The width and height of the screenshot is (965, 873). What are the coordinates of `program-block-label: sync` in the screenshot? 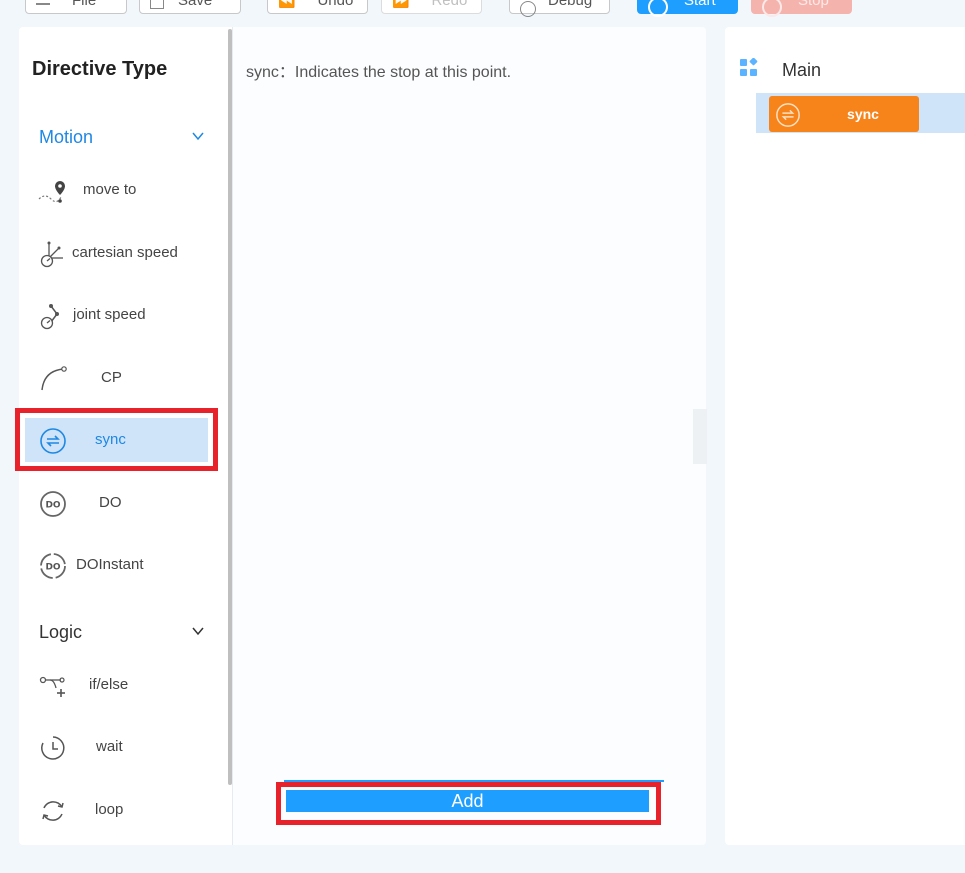 It's located at (863, 114).